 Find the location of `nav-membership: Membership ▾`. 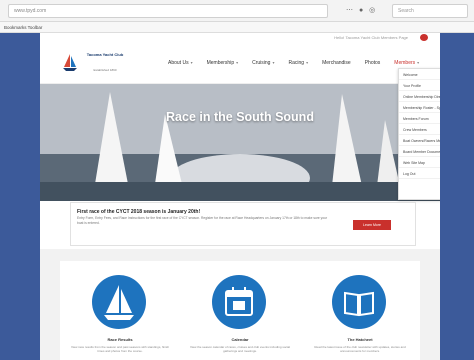

nav-membership: Membership ▾ is located at coordinates (223, 63).